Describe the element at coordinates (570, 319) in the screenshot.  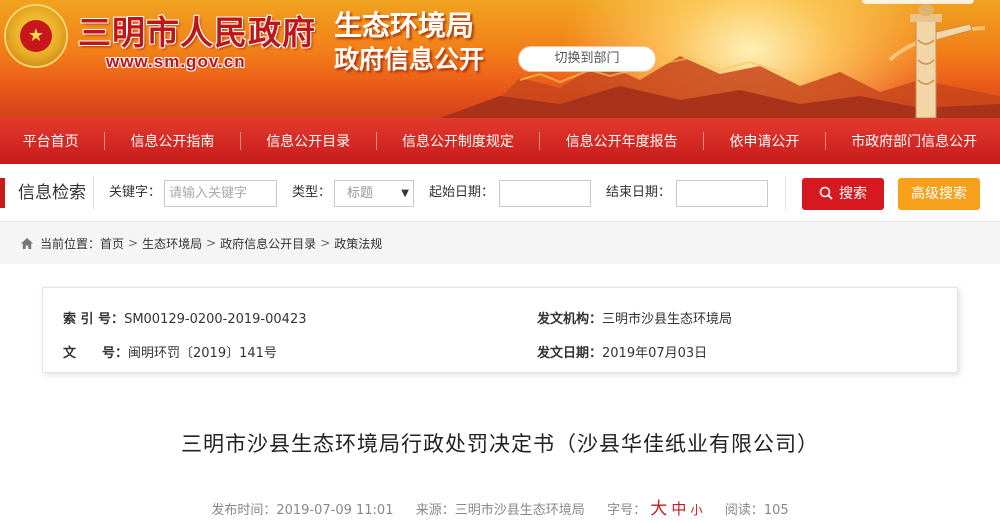
I see `issuing-org-label: 发文机构：` at that location.